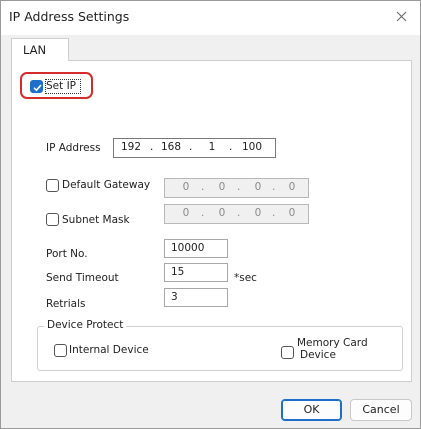 This screenshot has width=421, height=429. Describe the element at coordinates (332, 343) in the screenshot. I see `memory-card-label-line1: Memory Card` at that location.